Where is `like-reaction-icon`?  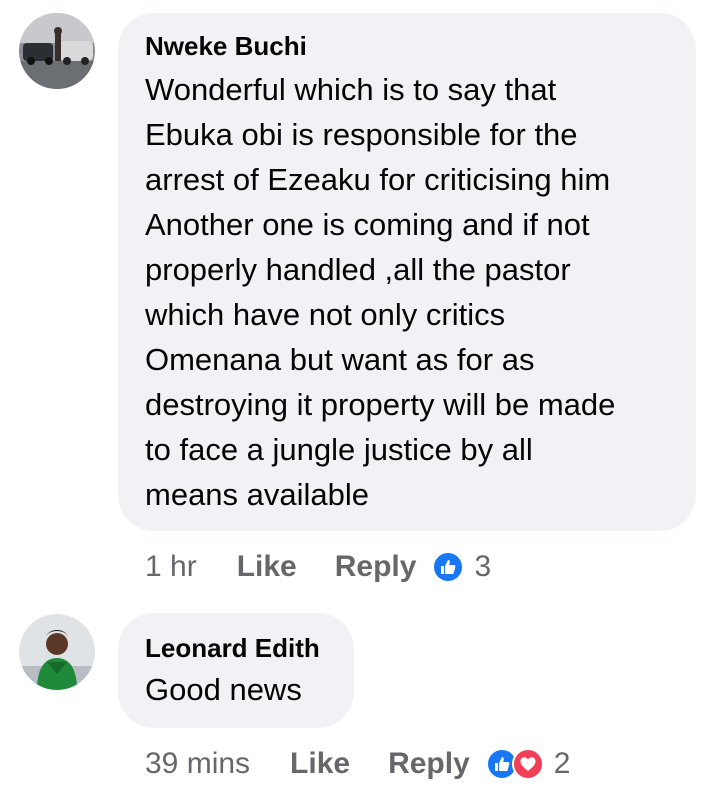 like-reaction-icon is located at coordinates (448, 567).